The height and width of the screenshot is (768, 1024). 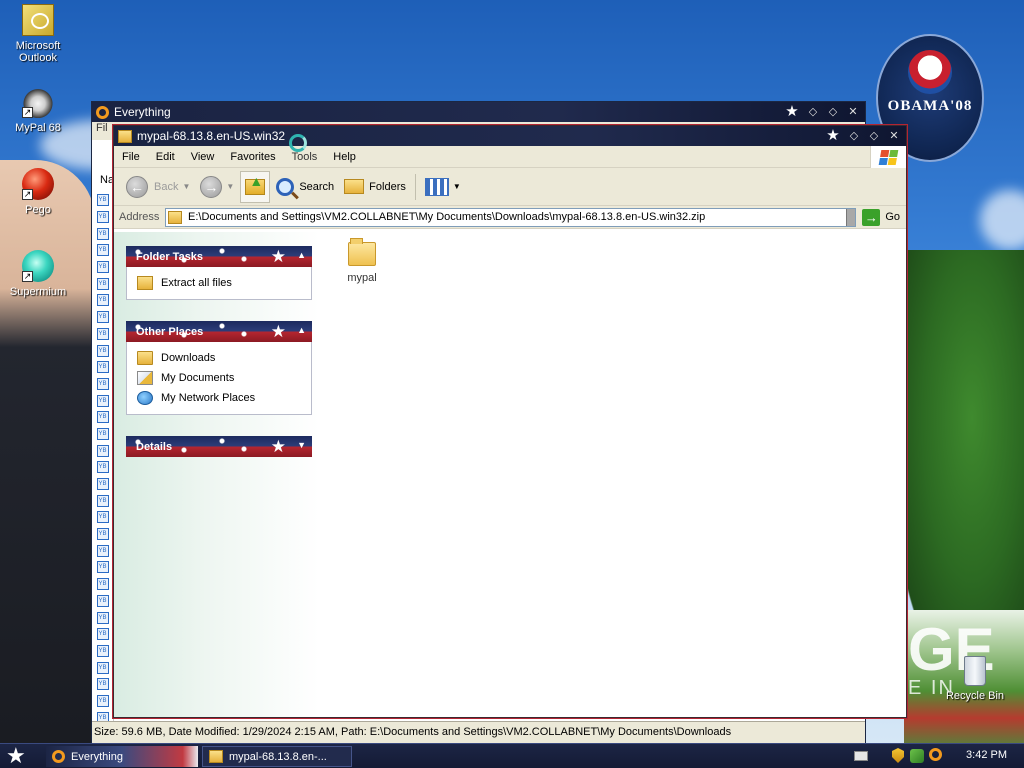 I want to click on panel-details: Details ★ ▼, so click(x=219, y=446).